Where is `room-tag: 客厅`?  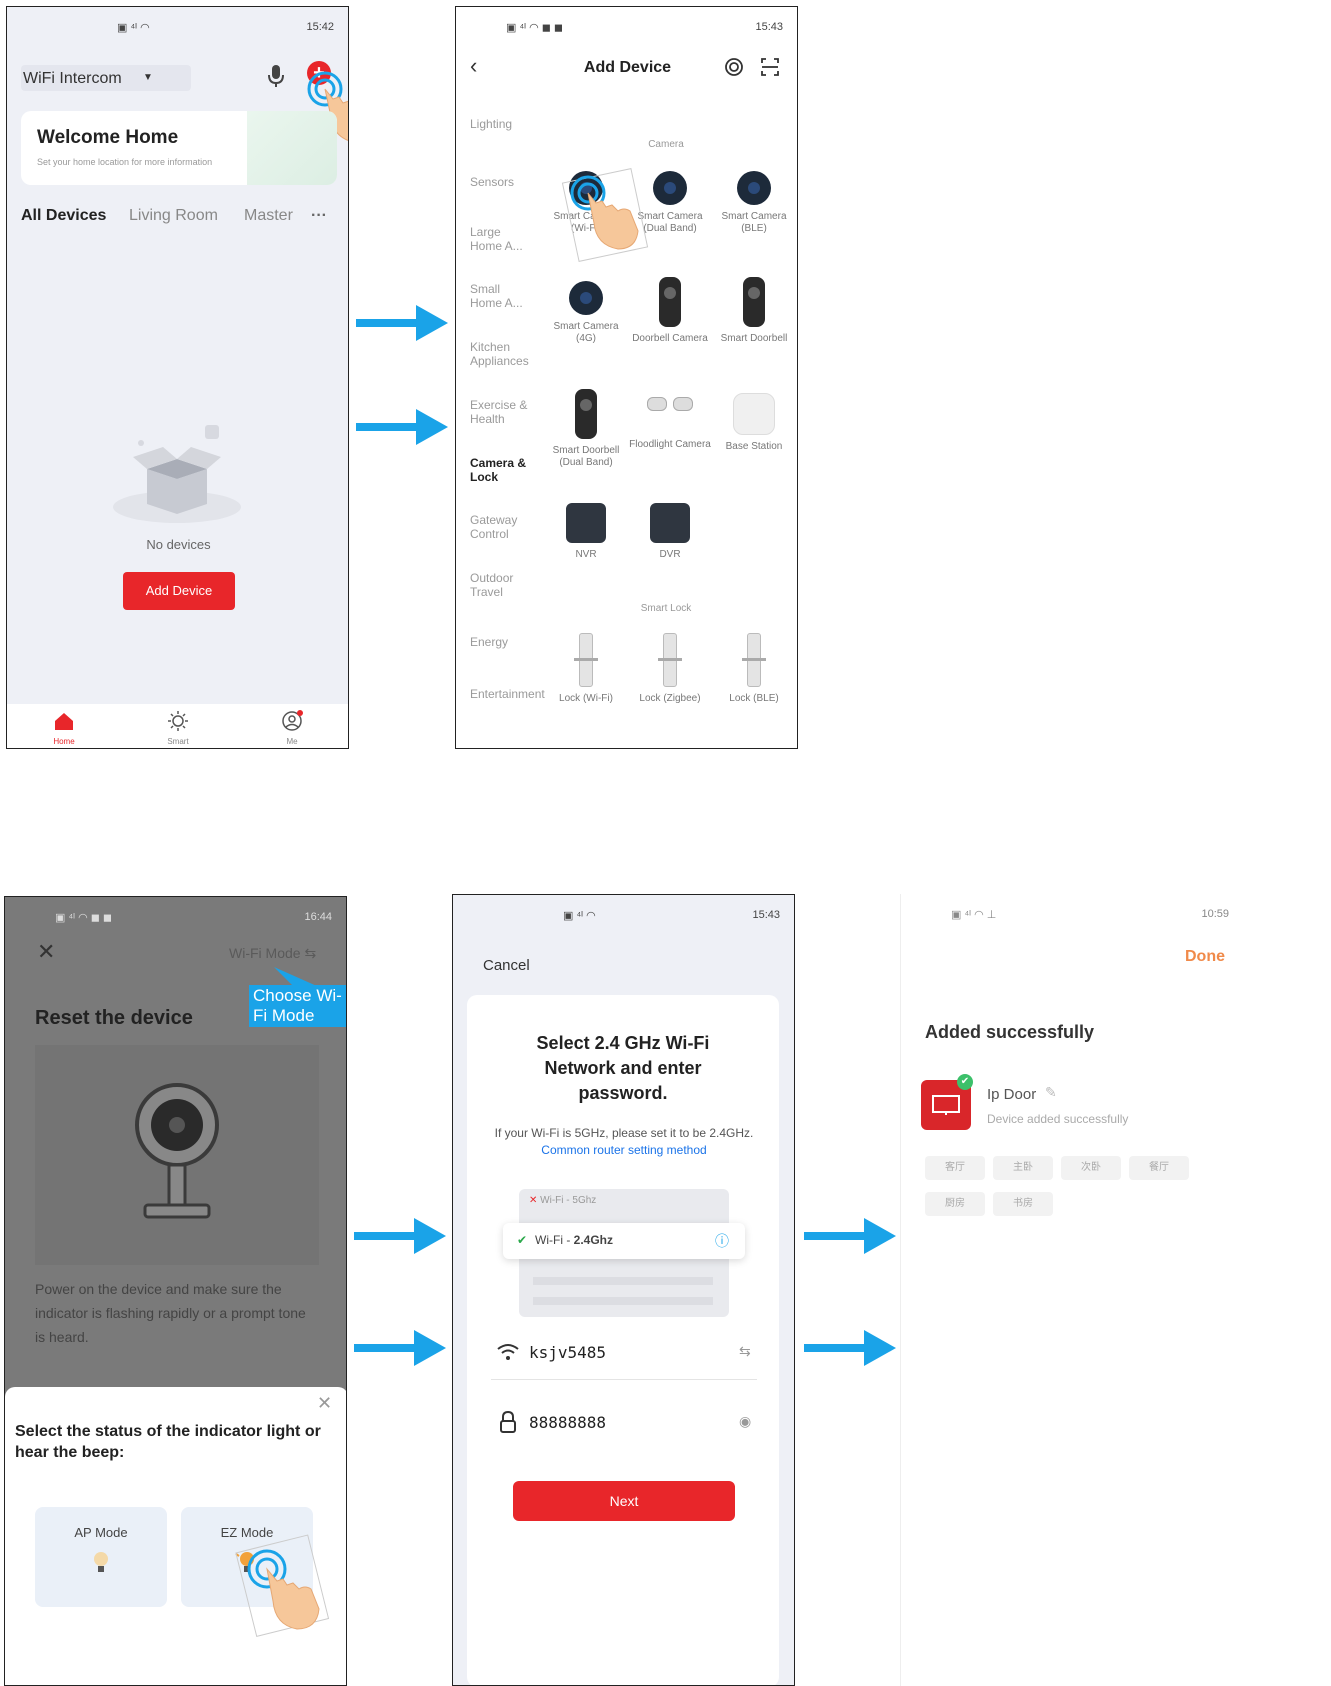
room-tag: 客厅 is located at coordinates (955, 1168).